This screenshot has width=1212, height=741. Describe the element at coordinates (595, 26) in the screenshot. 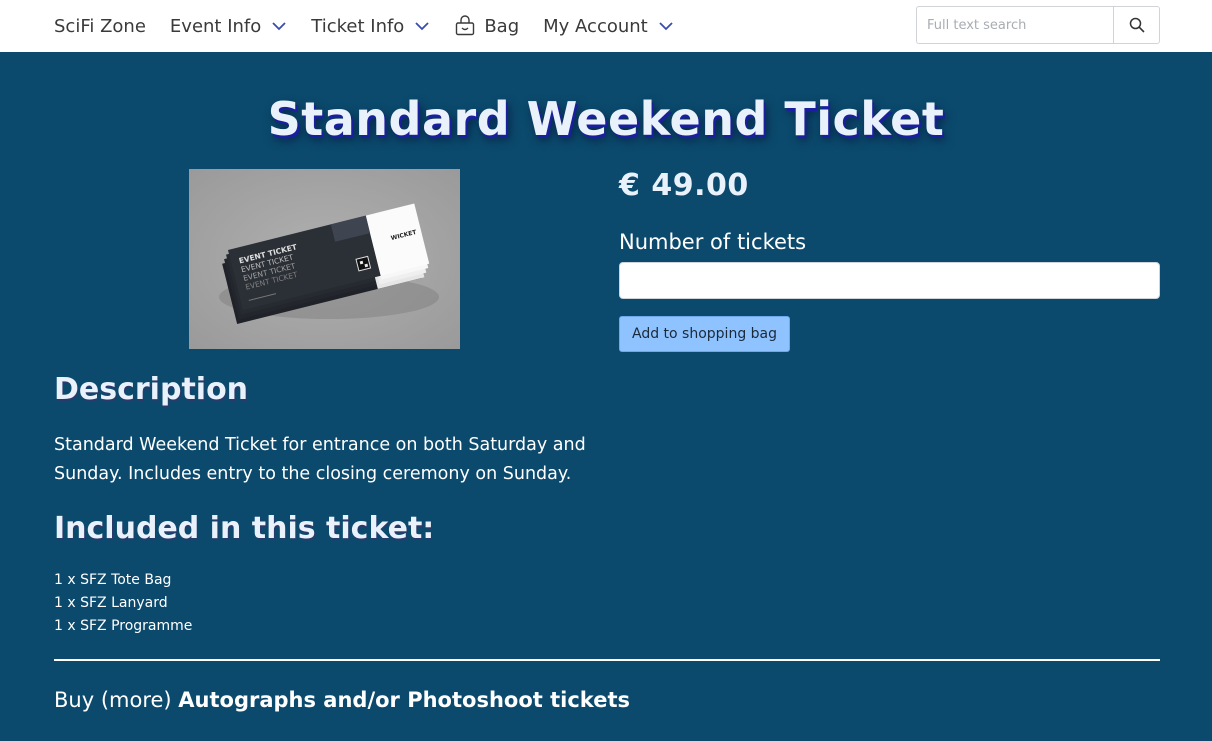

I see `nav-my-account-label: My Account` at that location.